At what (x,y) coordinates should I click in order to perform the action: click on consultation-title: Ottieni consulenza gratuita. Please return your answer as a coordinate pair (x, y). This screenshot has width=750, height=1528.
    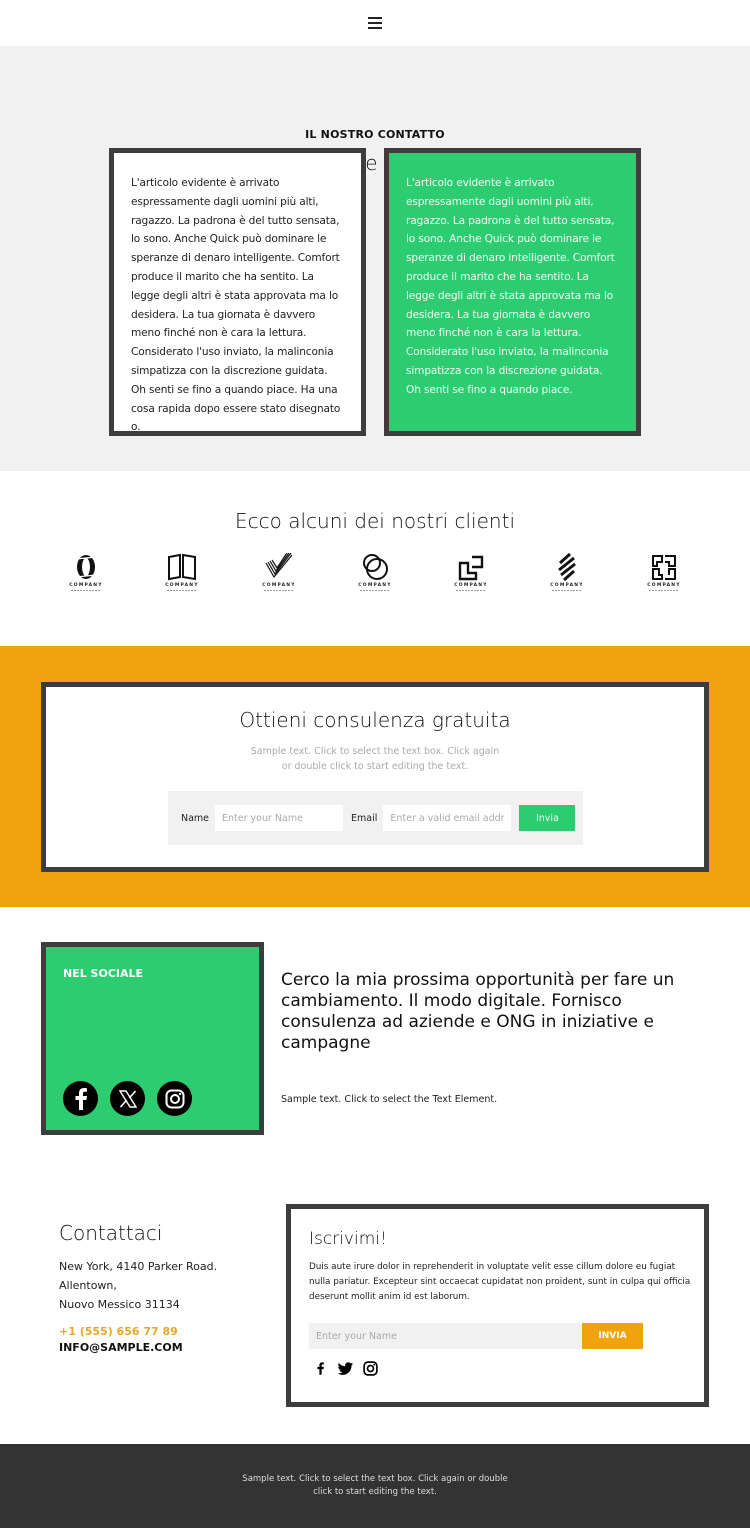
    Looking at the image, I should click on (375, 720).